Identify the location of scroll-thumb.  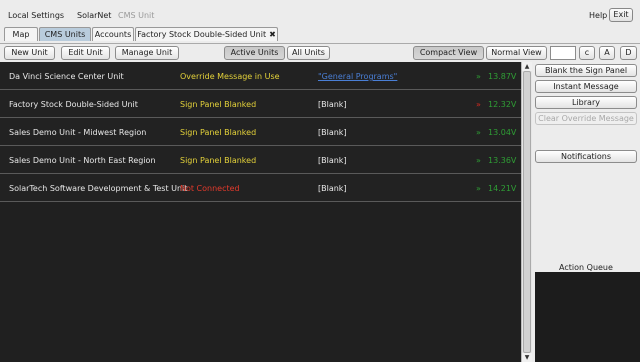
(527, 212).